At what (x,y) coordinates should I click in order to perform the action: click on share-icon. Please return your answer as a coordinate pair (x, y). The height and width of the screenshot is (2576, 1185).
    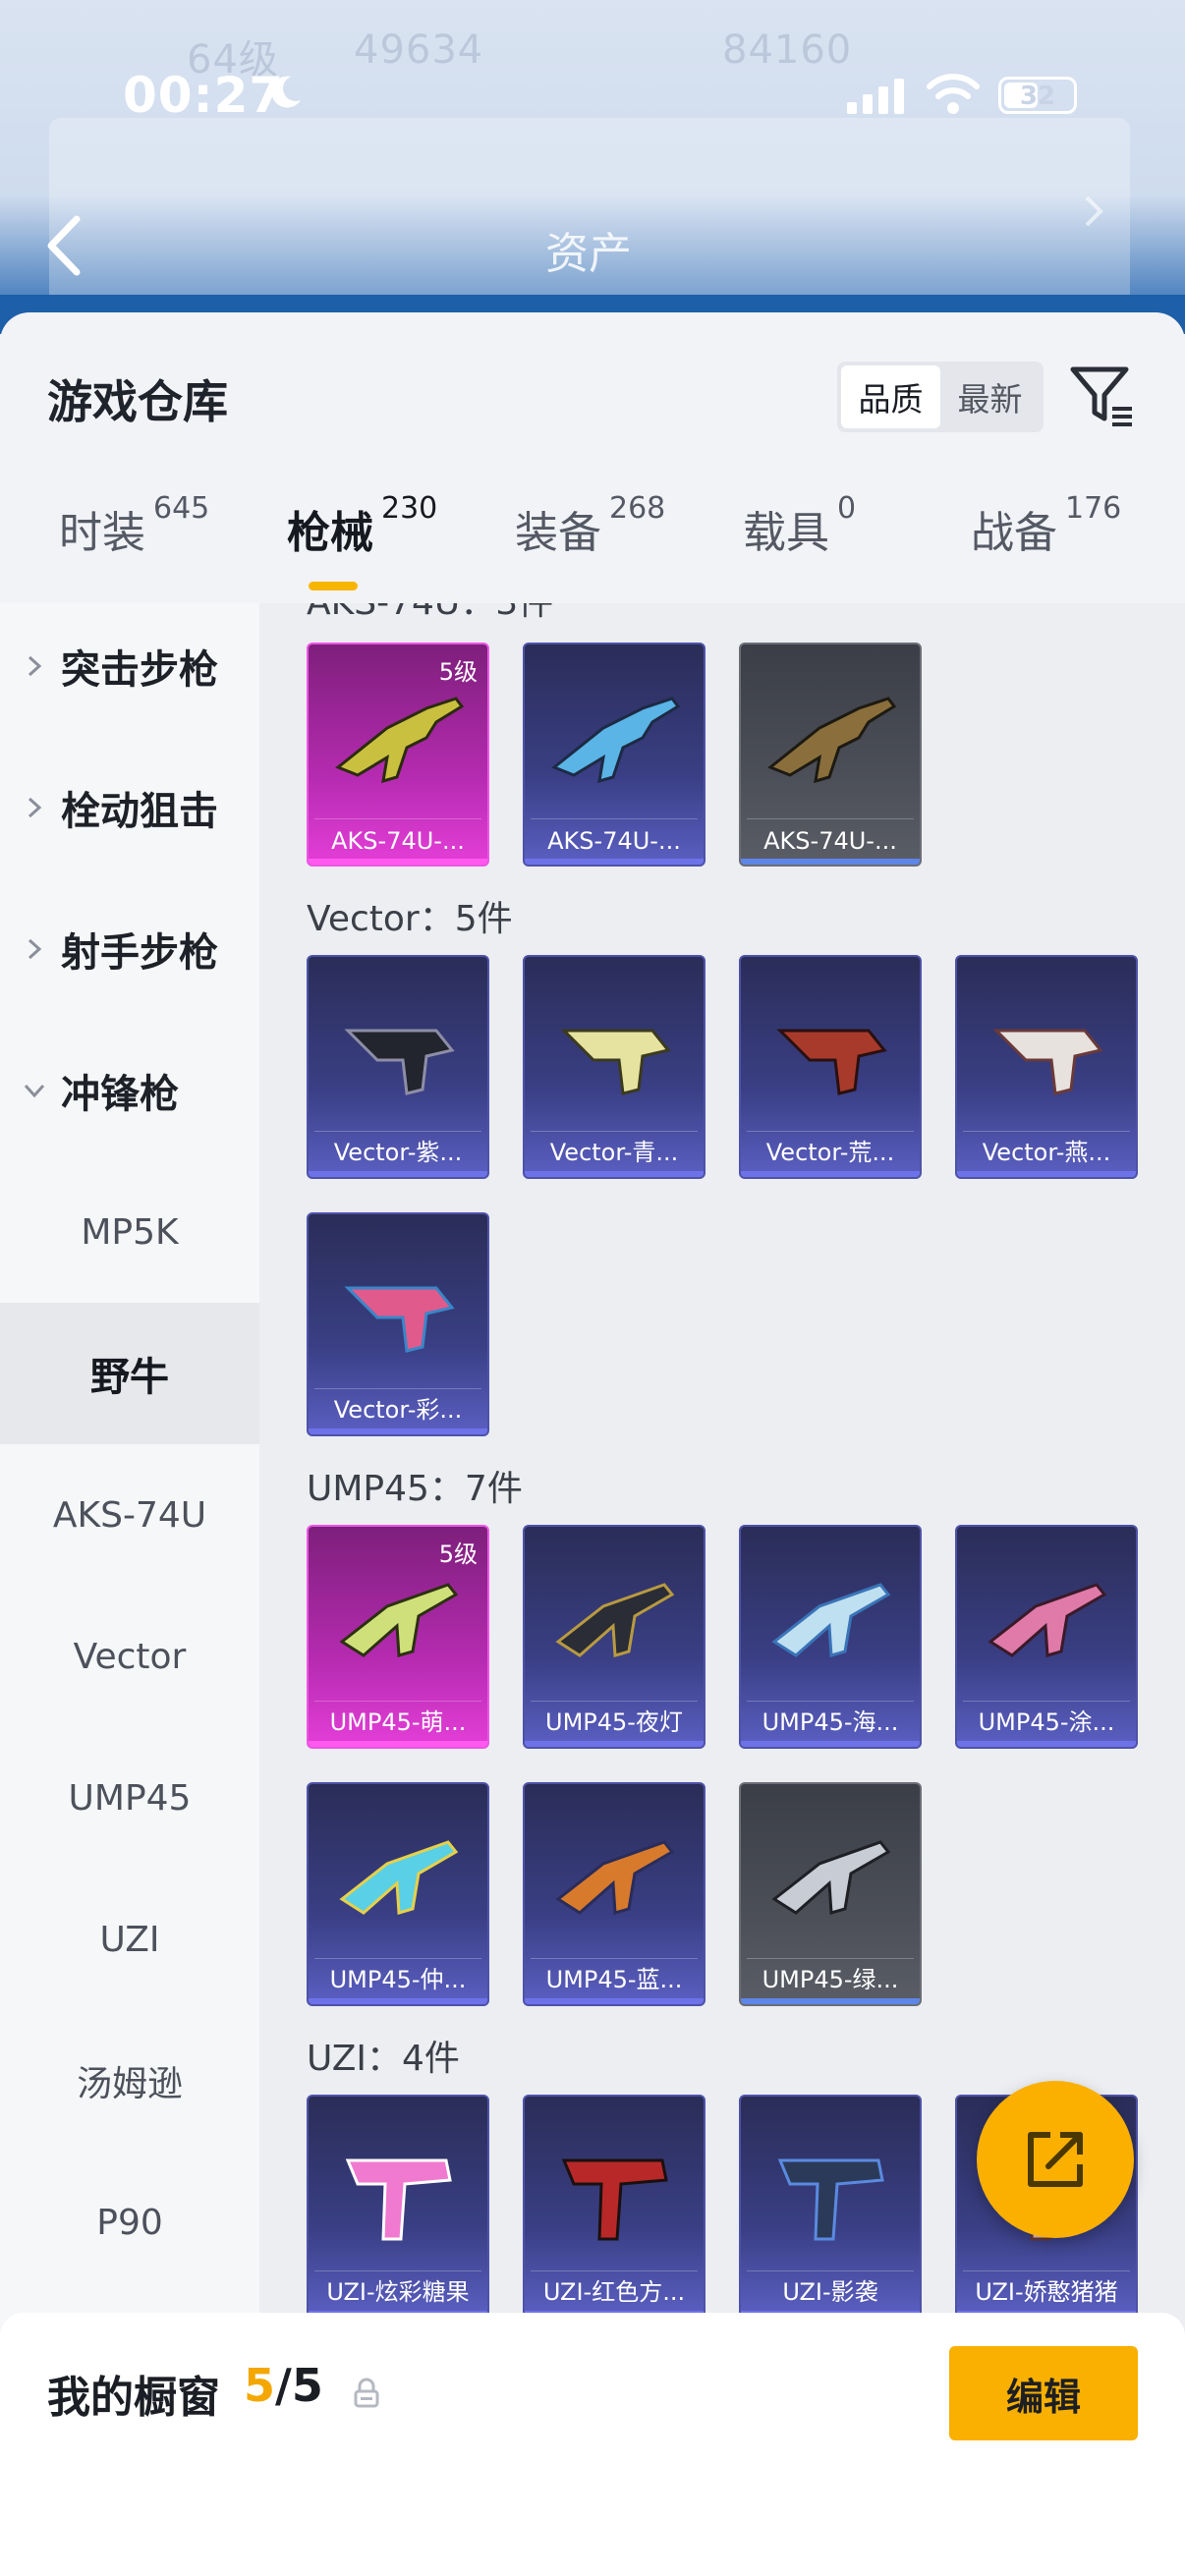
    Looking at the image, I should click on (1056, 2159).